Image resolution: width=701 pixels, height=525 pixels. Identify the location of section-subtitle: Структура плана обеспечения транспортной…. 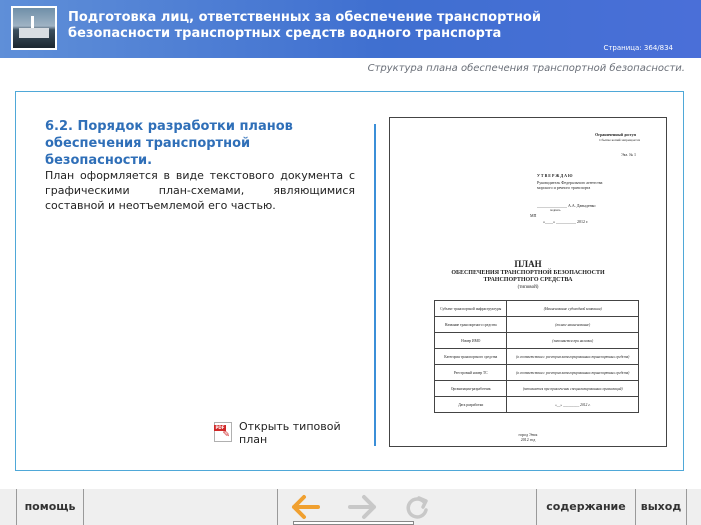
(526, 68).